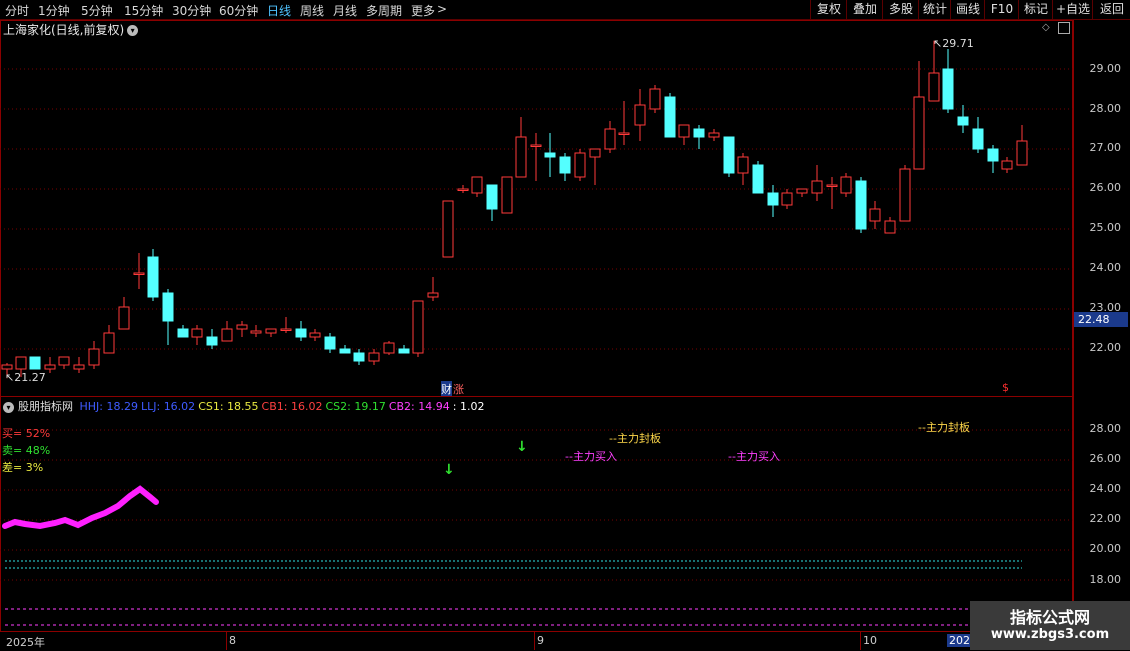  I want to click on back-button: 返回, so click(1111, 9).